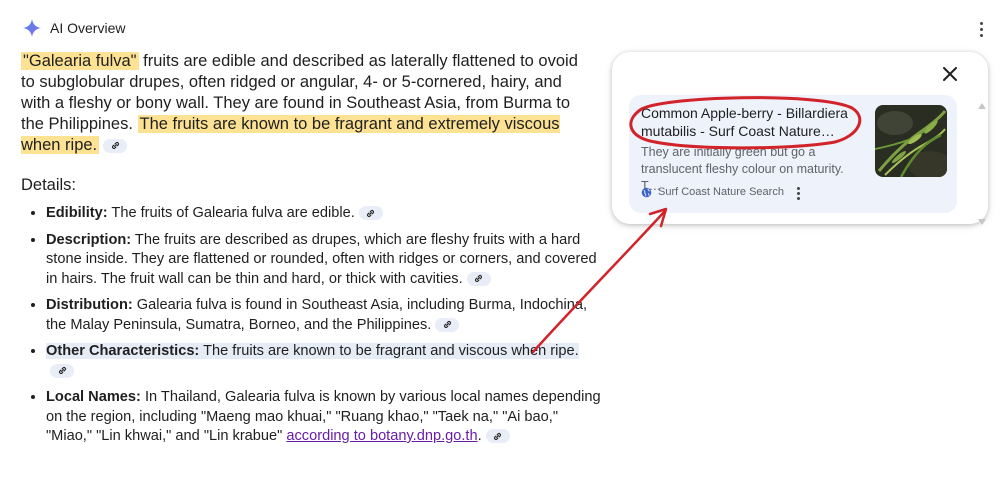 This screenshot has height=489, width=1000. What do you see at coordinates (89, 239) in the screenshot?
I see `detail-term: Description:` at bounding box center [89, 239].